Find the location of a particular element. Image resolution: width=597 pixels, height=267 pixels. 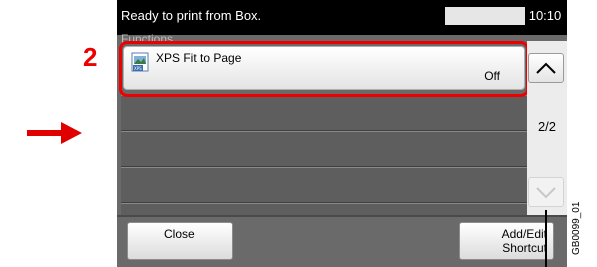

close-label: Close is located at coordinates (179, 234).